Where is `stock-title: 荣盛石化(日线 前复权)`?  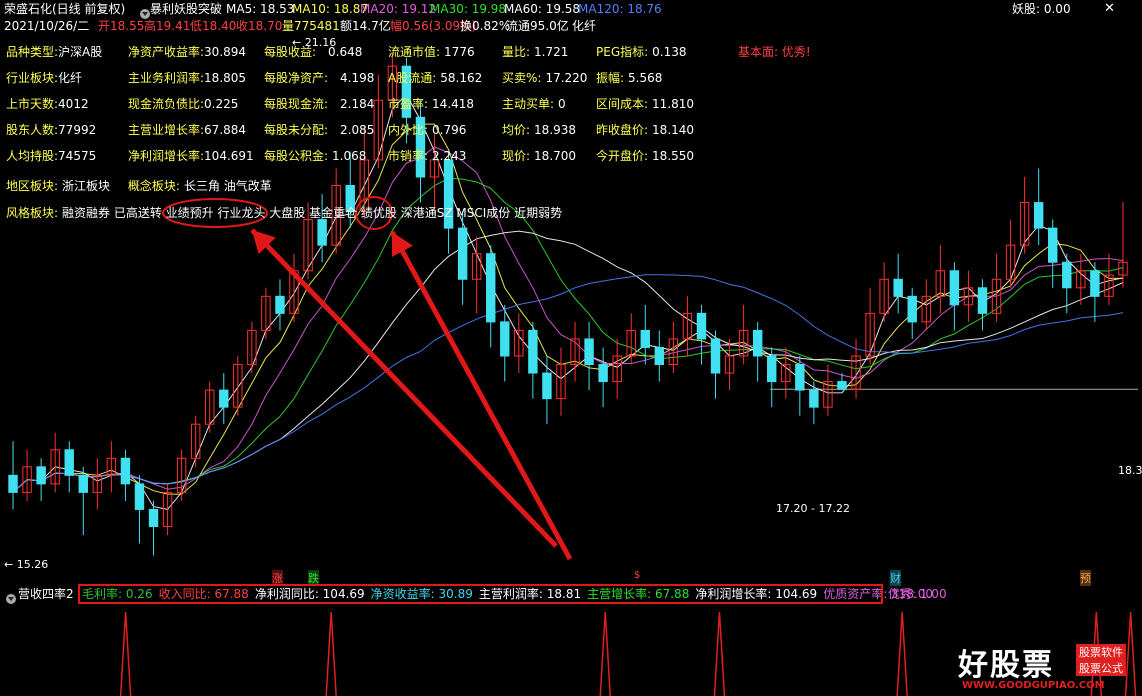
stock-title: 荣盛石化(日线 前复权) is located at coordinates (64, 9).